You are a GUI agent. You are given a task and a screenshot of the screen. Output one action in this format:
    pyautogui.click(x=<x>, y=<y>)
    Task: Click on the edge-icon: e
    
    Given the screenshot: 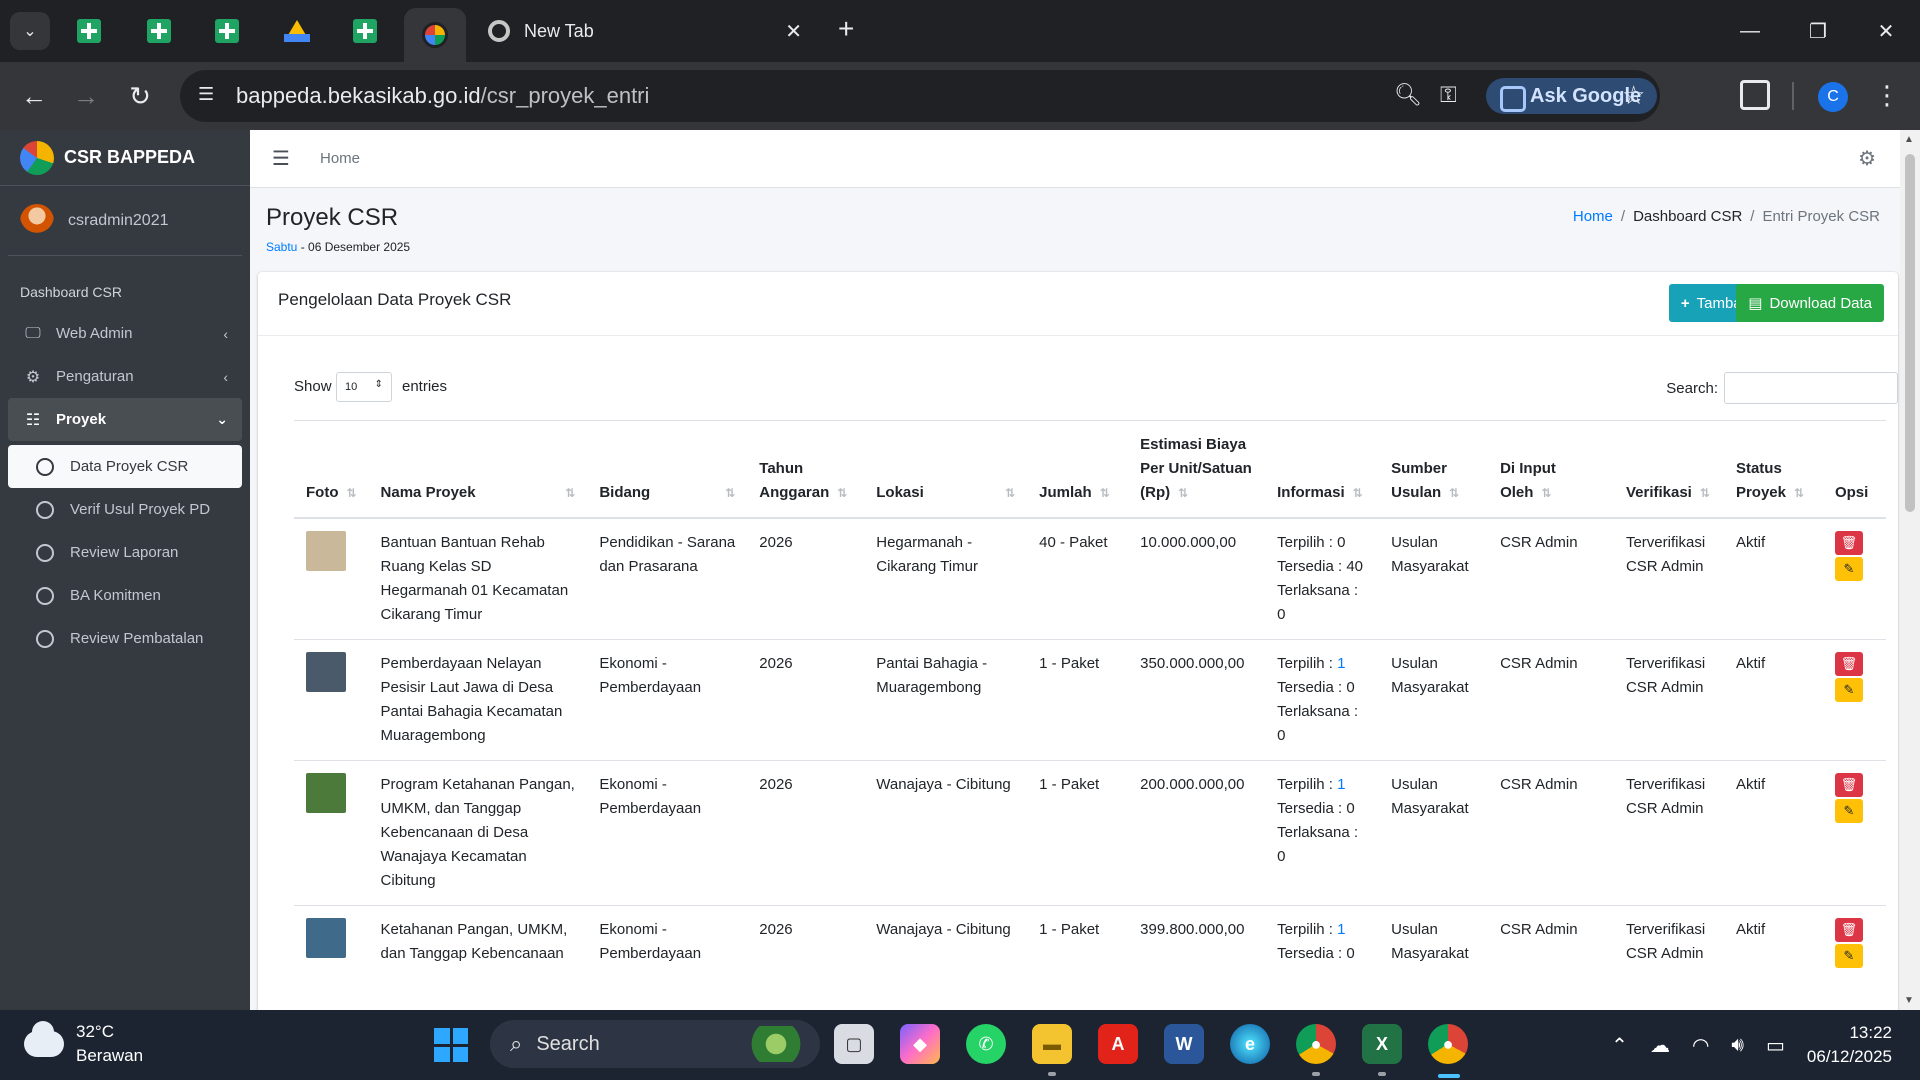 What is the action you would take?
    pyautogui.click(x=1250, y=1044)
    